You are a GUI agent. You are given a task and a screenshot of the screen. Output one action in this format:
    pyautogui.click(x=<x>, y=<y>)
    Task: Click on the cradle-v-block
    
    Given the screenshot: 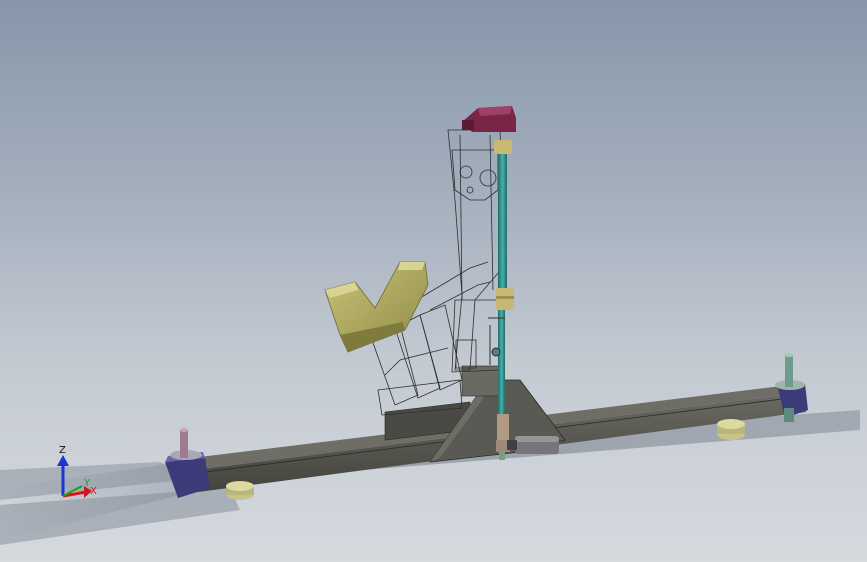 What is the action you would take?
    pyautogui.click(x=376, y=307)
    